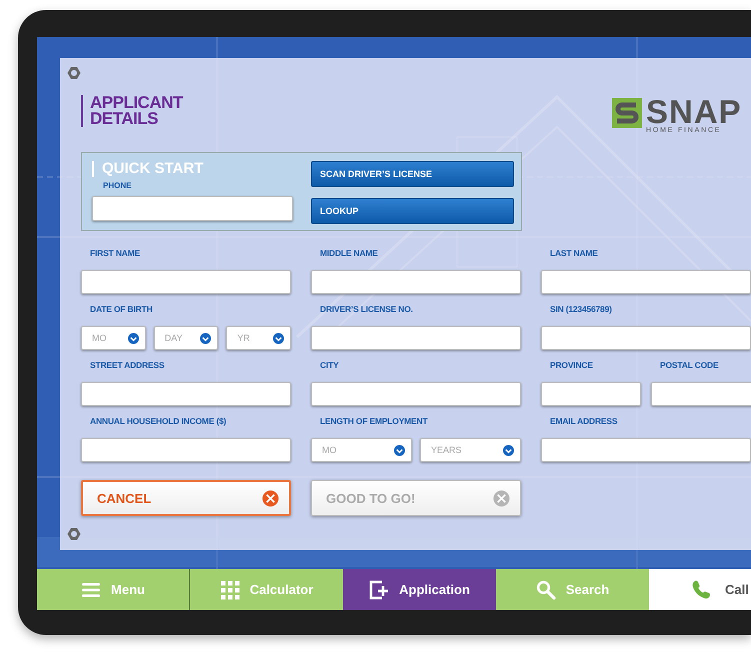 Image resolution: width=751 pixels, height=662 pixels. What do you see at coordinates (186, 498) in the screenshot?
I see `cancel-button: CANCEL` at bounding box center [186, 498].